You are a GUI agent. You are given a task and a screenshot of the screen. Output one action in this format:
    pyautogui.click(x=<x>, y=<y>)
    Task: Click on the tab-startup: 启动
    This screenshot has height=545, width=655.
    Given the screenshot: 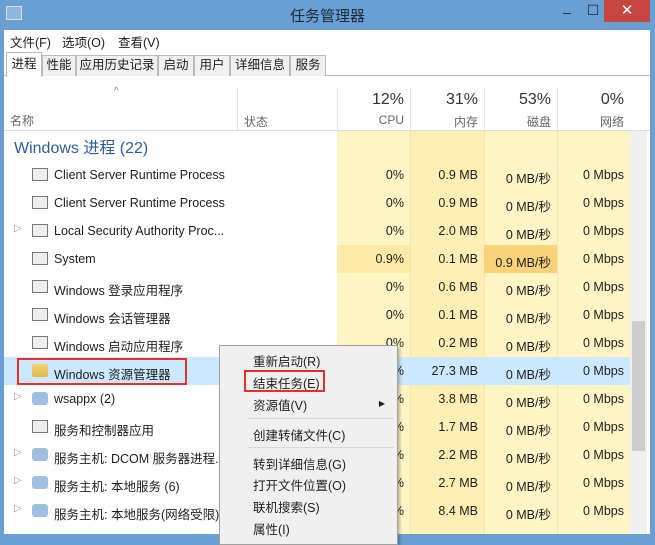 What is the action you would take?
    pyautogui.click(x=176, y=65)
    